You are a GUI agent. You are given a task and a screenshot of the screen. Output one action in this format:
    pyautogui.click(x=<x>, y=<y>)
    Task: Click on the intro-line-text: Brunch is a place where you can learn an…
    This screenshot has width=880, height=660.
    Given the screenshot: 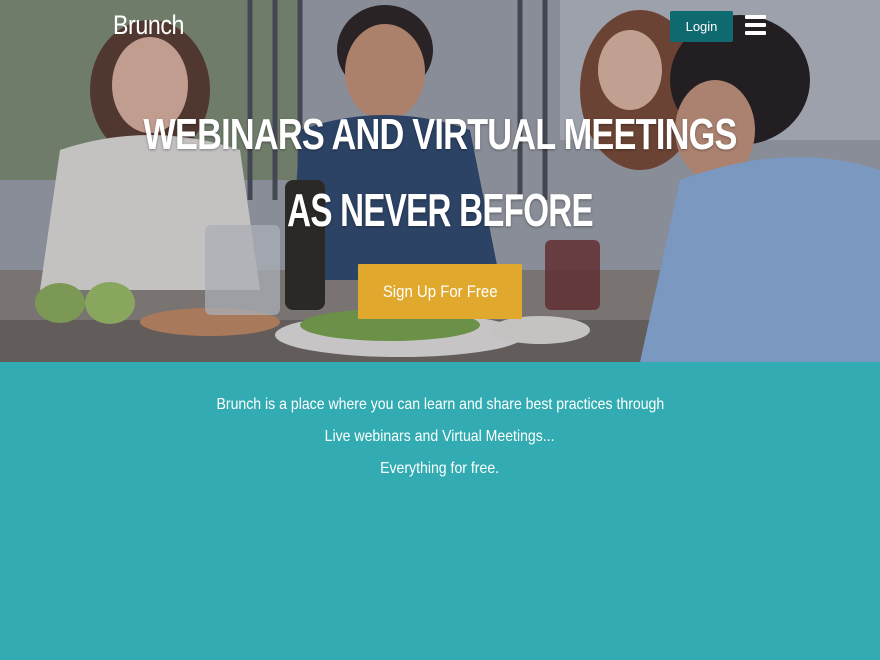 What is the action you would take?
    pyautogui.click(x=440, y=404)
    